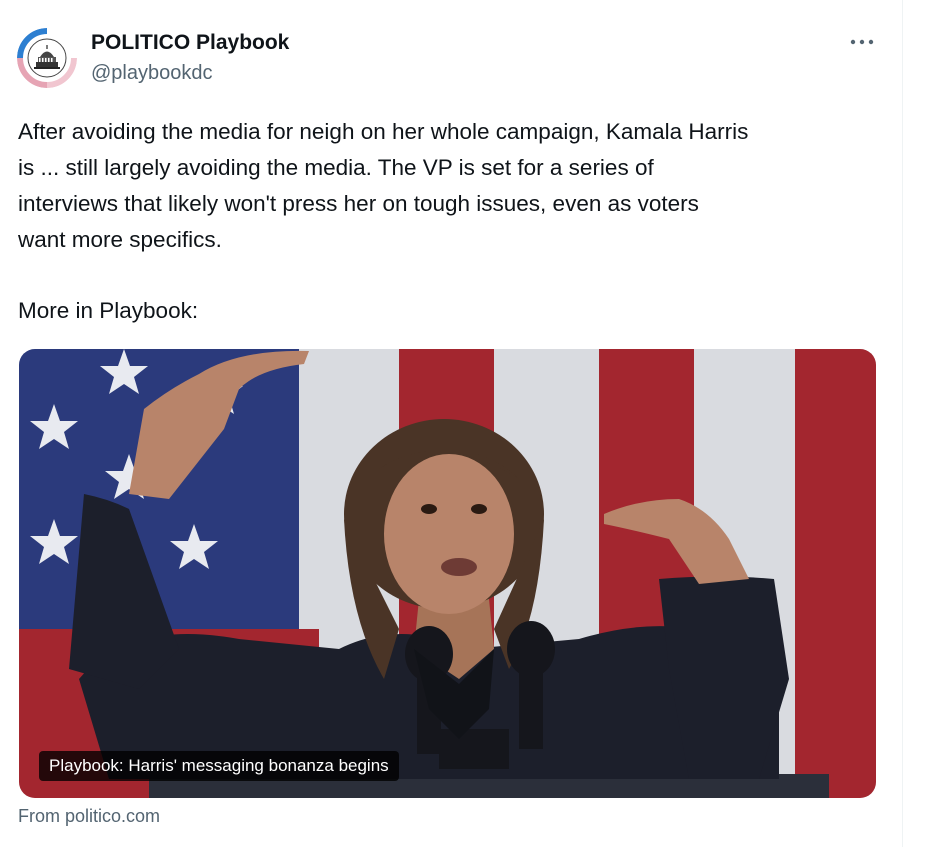 The height and width of the screenshot is (847, 928). I want to click on author-display-name: POLITICO Playbook, so click(190, 43).